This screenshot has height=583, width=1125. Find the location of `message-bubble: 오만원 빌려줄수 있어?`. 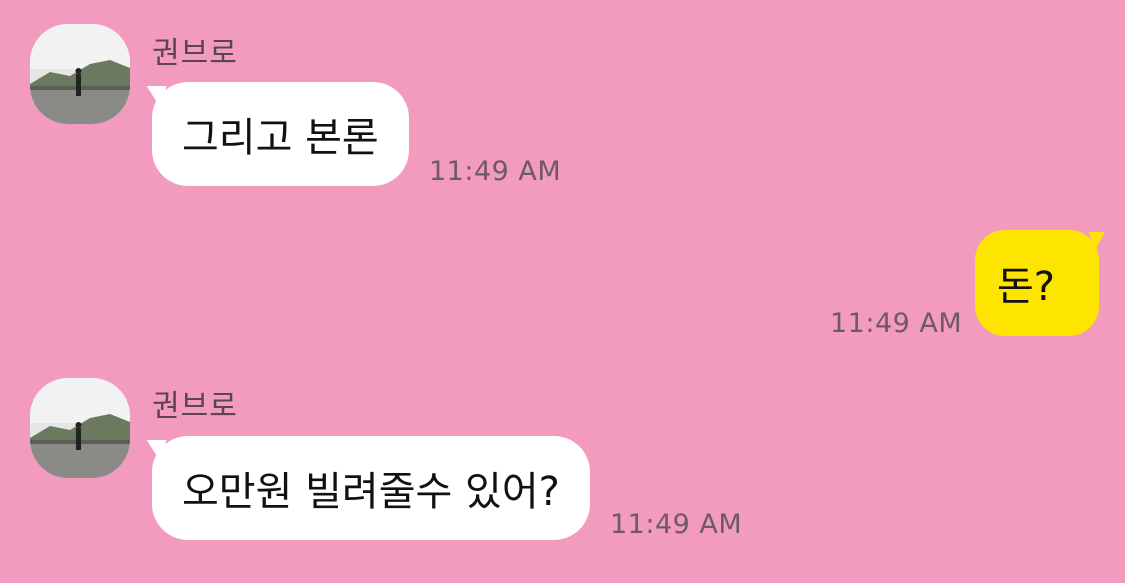

message-bubble: 오만원 빌려줄수 있어? is located at coordinates (371, 488).